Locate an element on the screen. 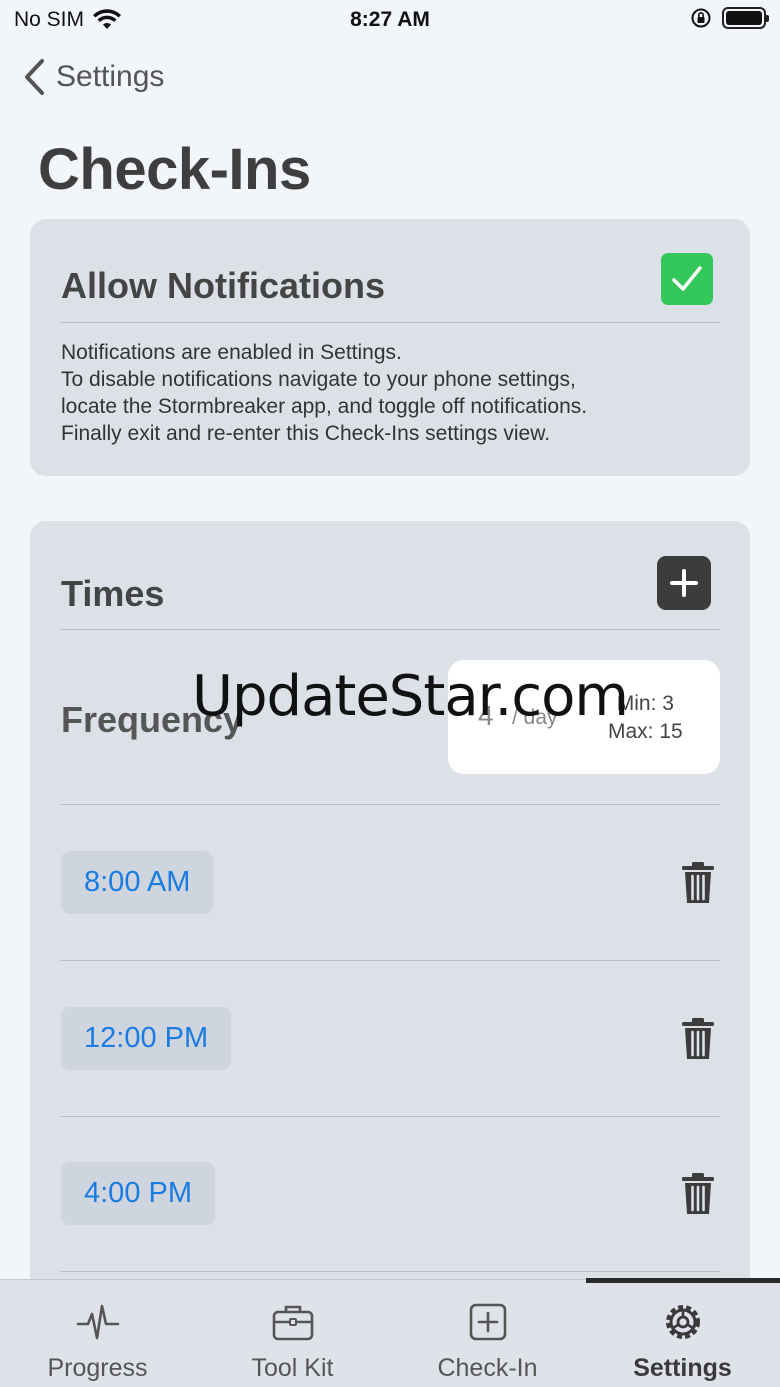  add-time-button is located at coordinates (684, 583).